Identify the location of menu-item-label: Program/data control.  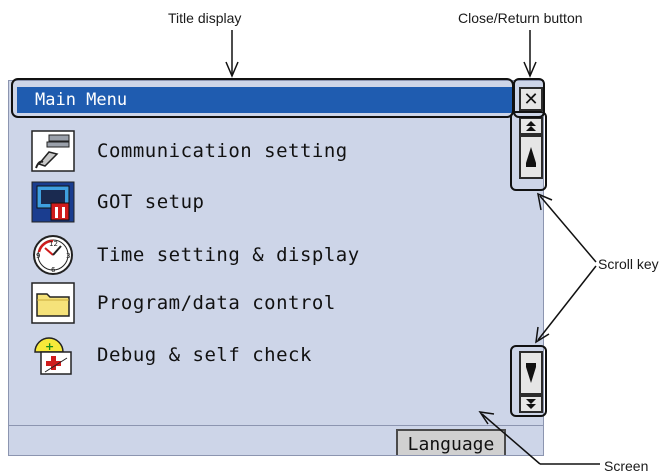
(216, 303).